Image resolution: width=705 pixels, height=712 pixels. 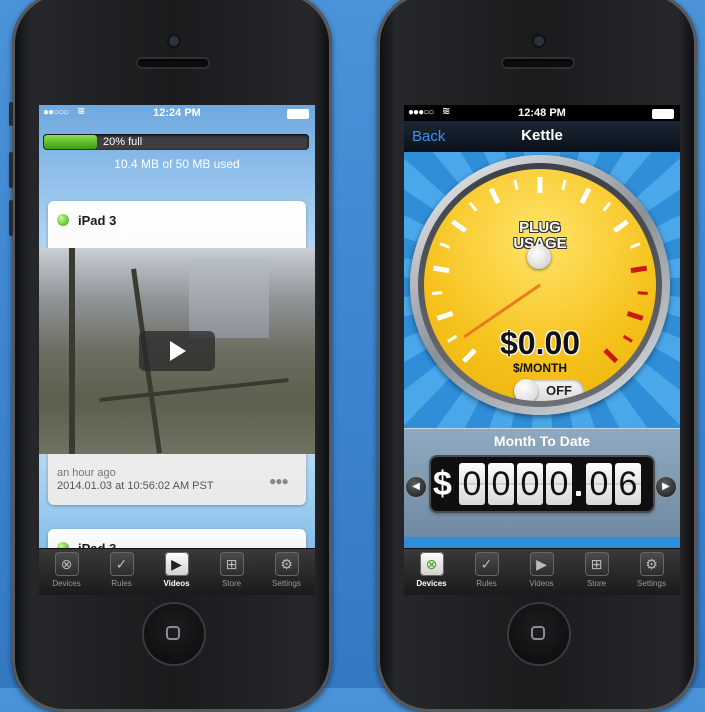 I want to click on video-relative-time: an hour ago, so click(x=86, y=473).